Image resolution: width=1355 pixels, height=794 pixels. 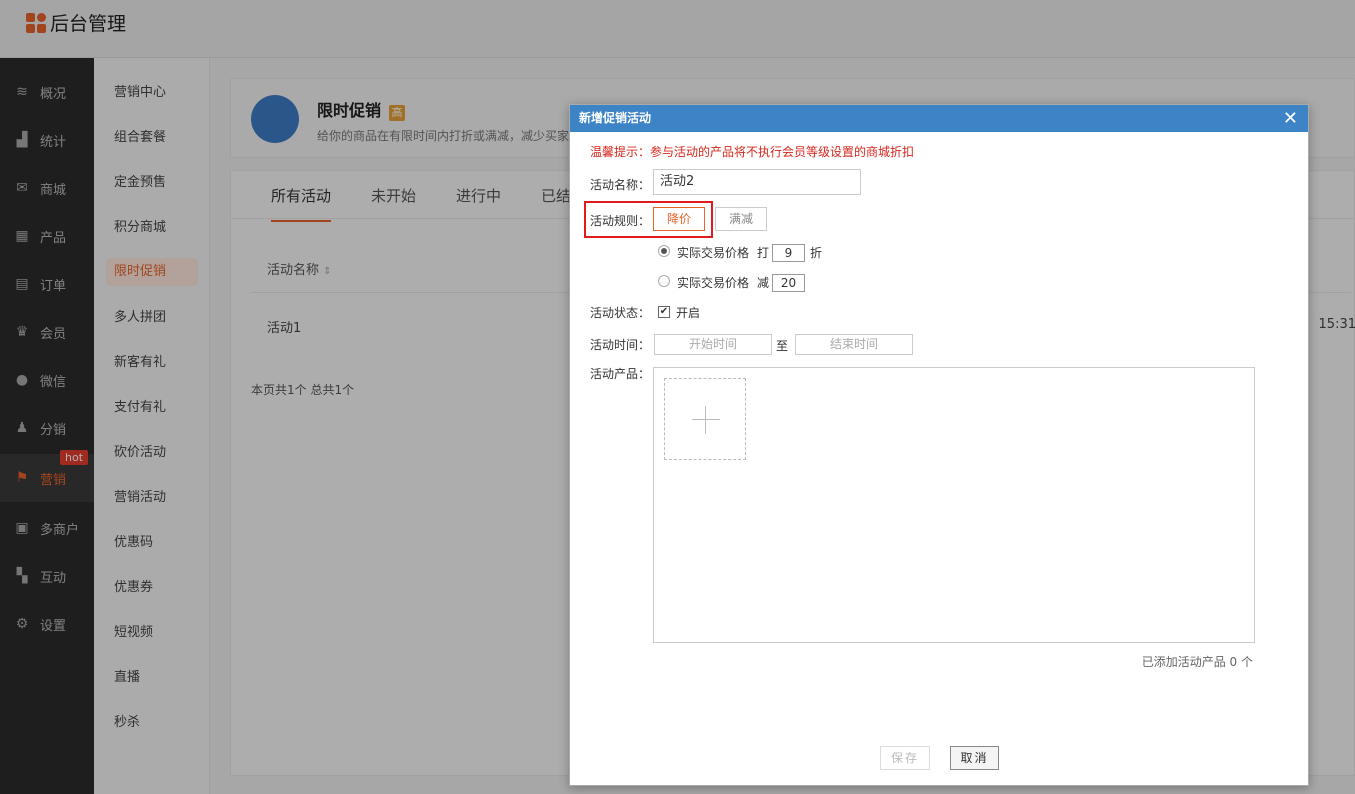 What do you see at coordinates (620, 185) in the screenshot?
I see `name-label: 活动名称：` at bounding box center [620, 185].